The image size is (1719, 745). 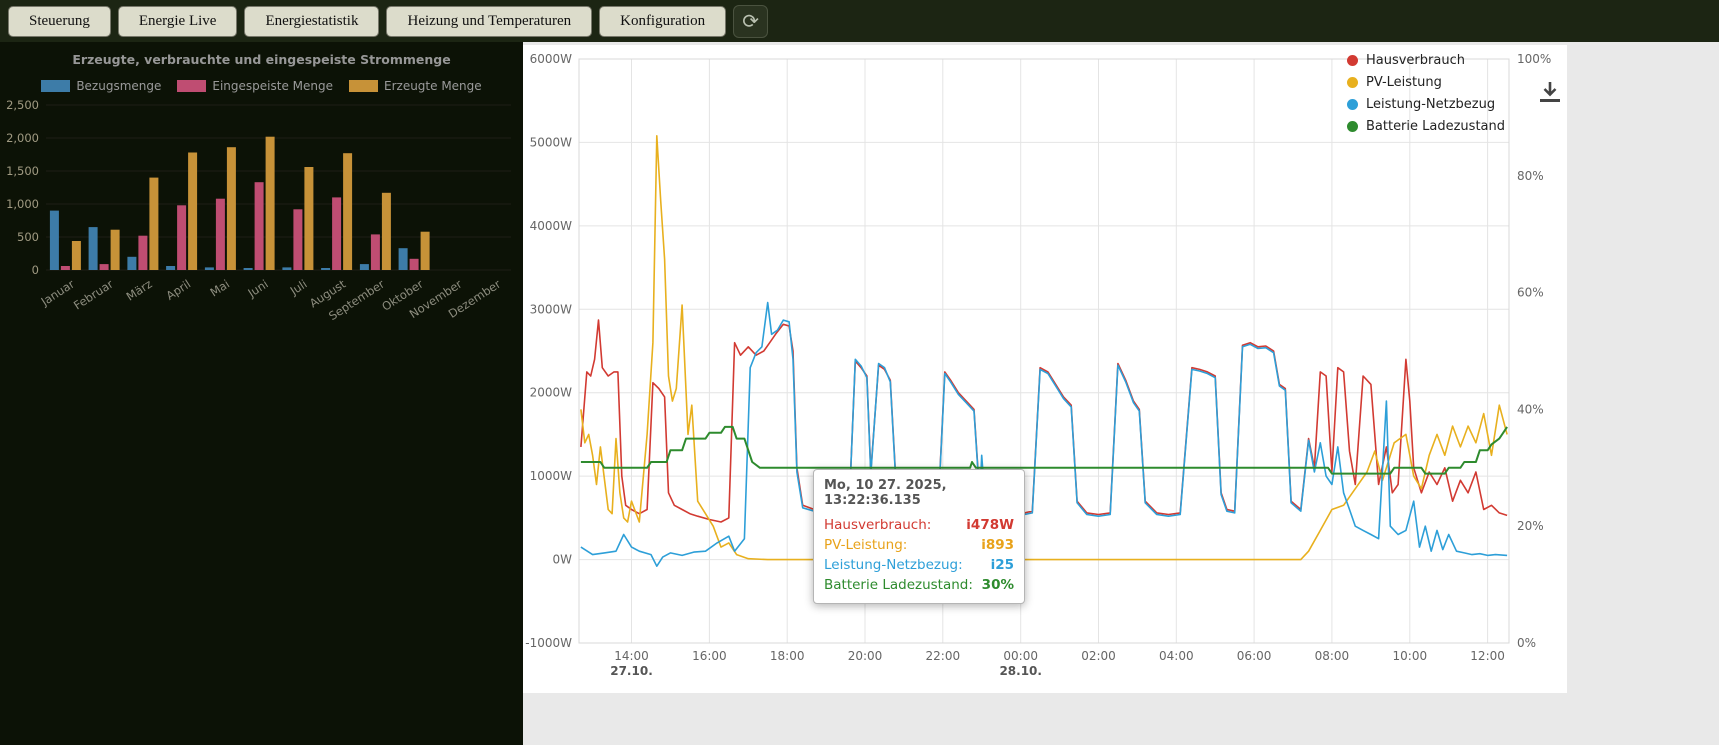 What do you see at coordinates (1410, 656) in the screenshot?
I see `svg-text: 10:00` at bounding box center [1410, 656].